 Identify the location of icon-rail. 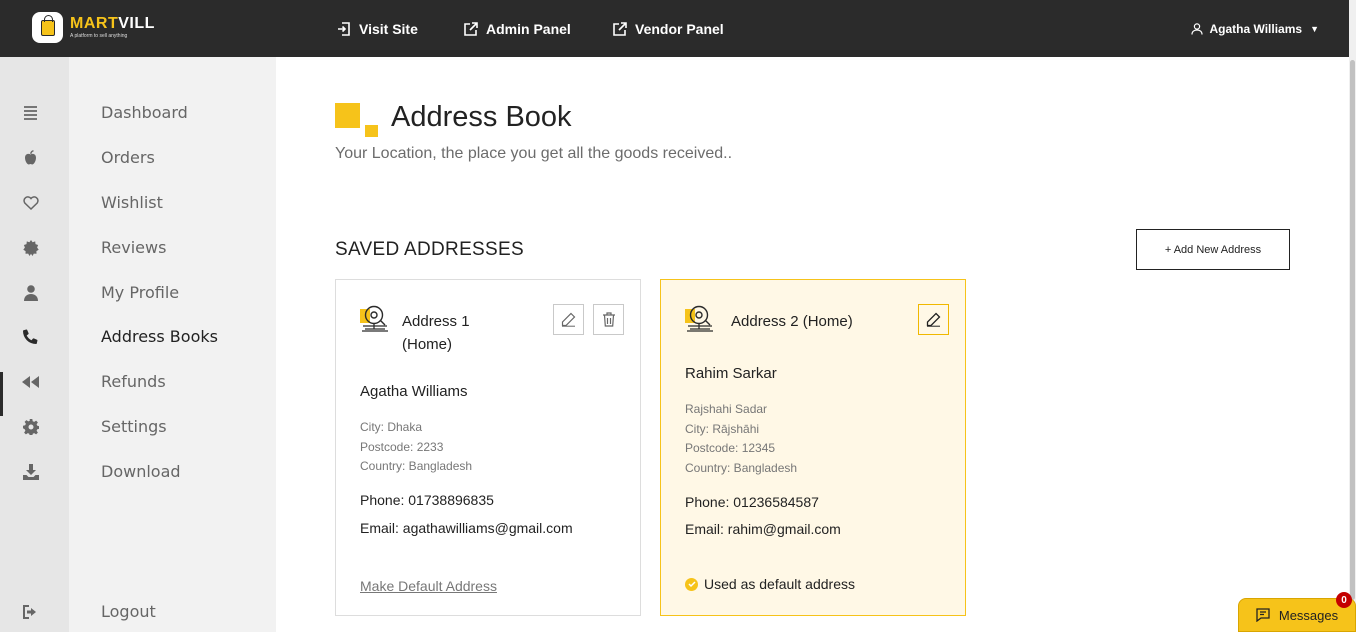
(34, 344).